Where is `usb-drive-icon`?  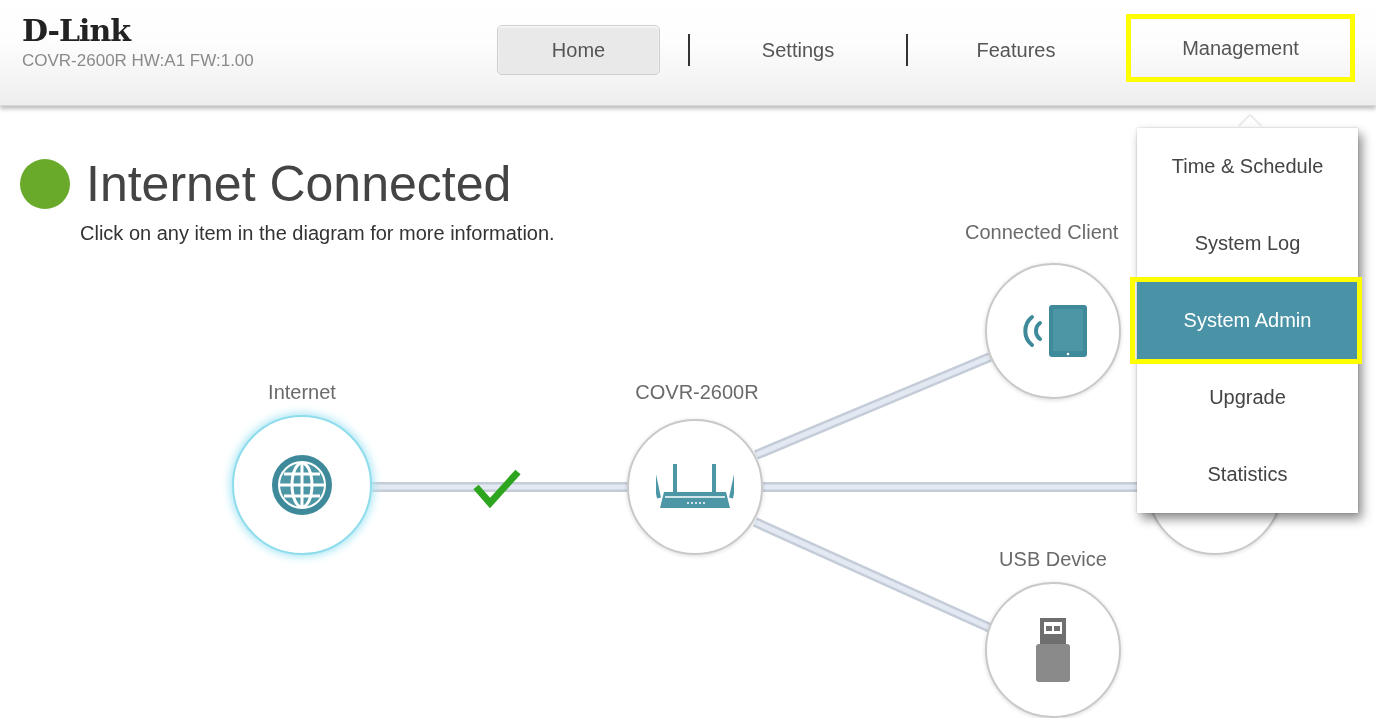 usb-drive-icon is located at coordinates (1053, 650).